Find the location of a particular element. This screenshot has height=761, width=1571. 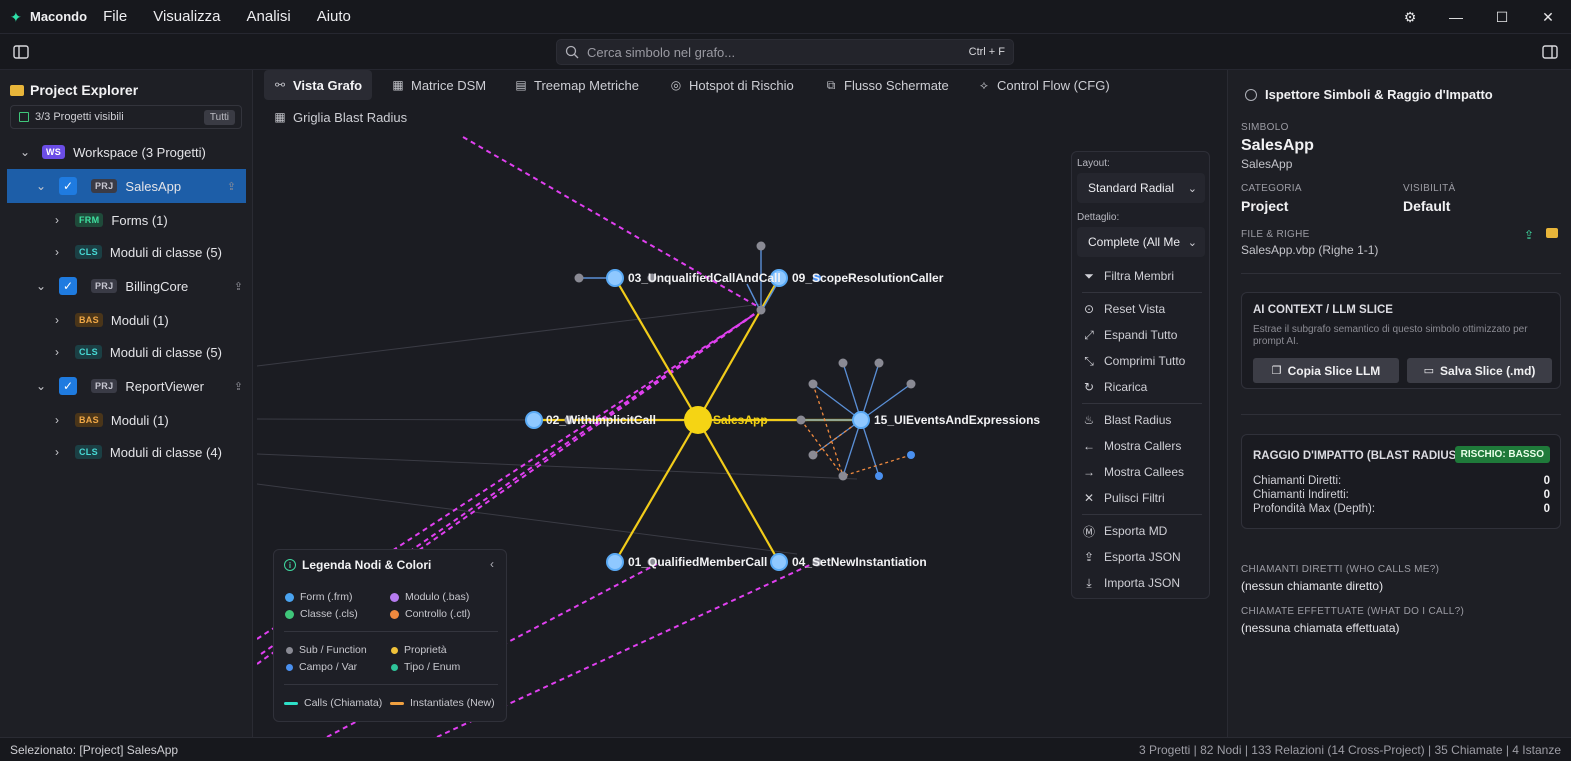

tree-item-class-modules: › CLS Moduli di classe (4) is located at coordinates (126, 452).